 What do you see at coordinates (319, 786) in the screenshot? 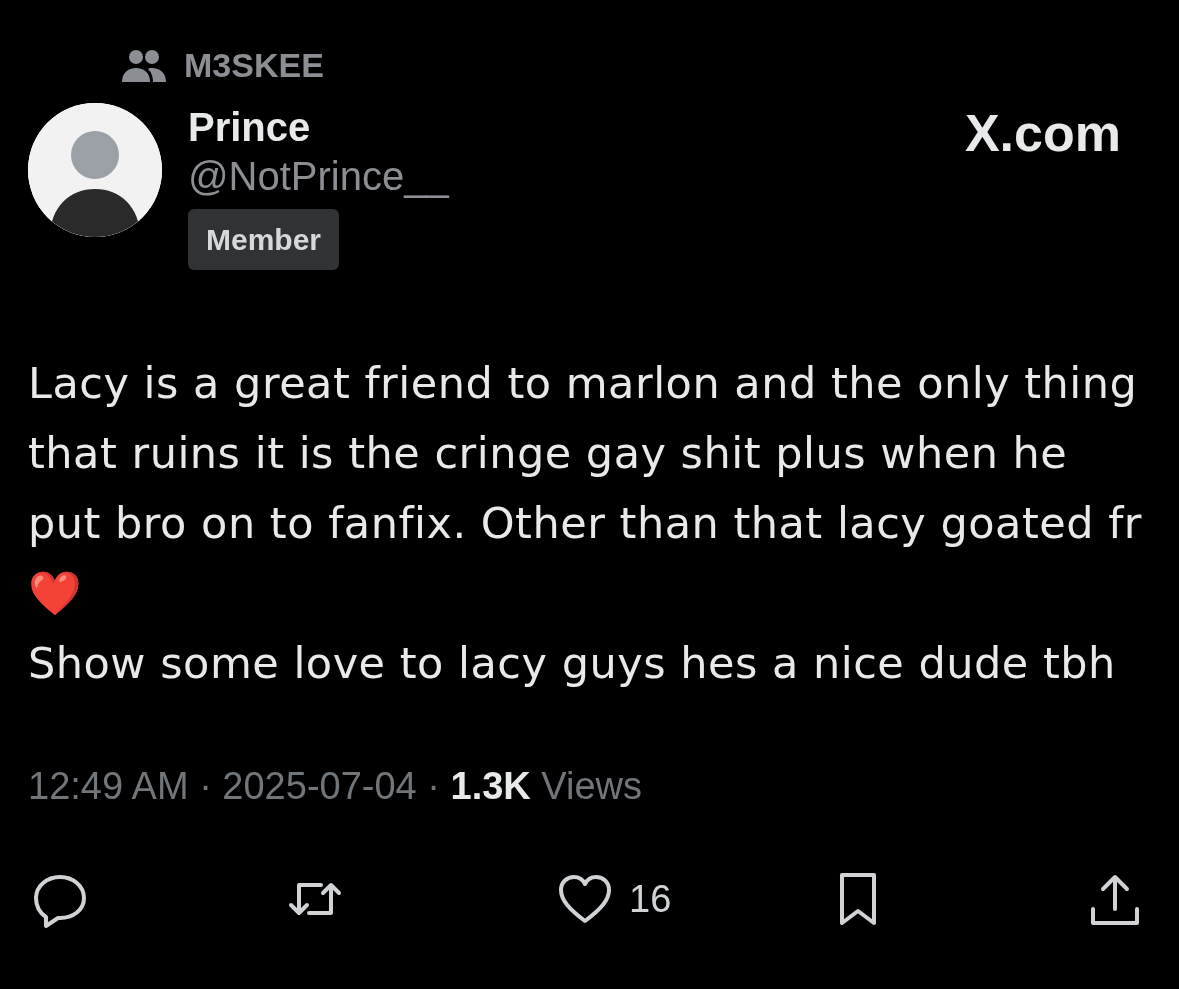
I see `post-date: 2025-07-04` at bounding box center [319, 786].